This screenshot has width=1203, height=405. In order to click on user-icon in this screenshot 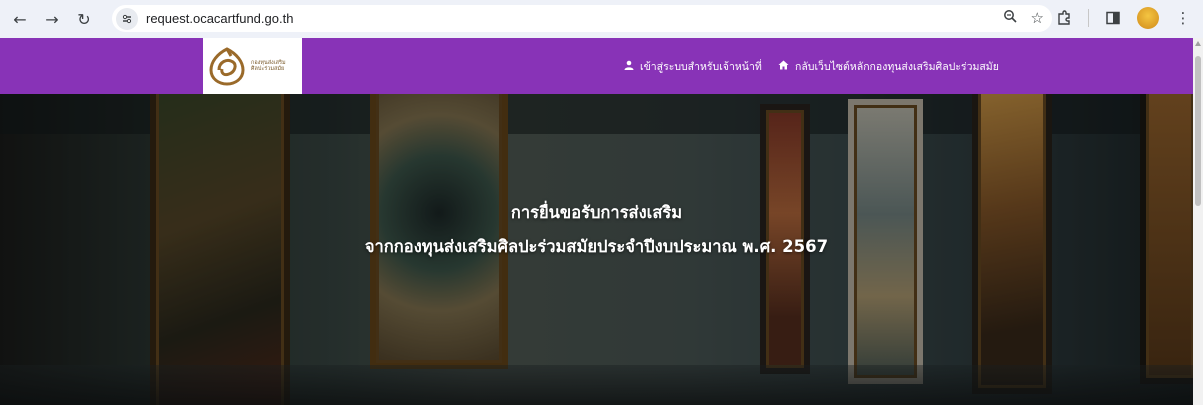, I will do `click(629, 66)`.